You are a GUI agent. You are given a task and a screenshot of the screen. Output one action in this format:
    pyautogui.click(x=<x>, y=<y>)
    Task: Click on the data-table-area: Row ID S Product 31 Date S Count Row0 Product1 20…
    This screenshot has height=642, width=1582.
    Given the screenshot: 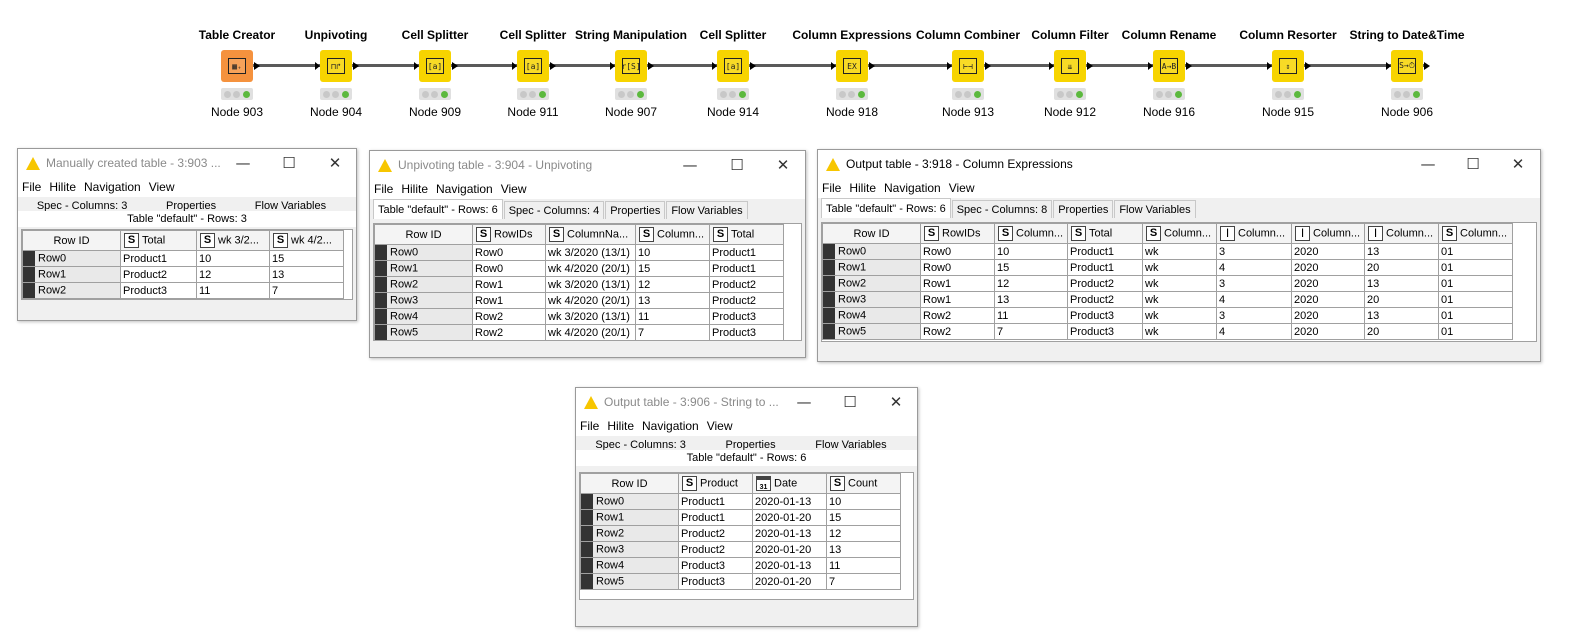 What is the action you would take?
    pyautogui.click(x=746, y=536)
    